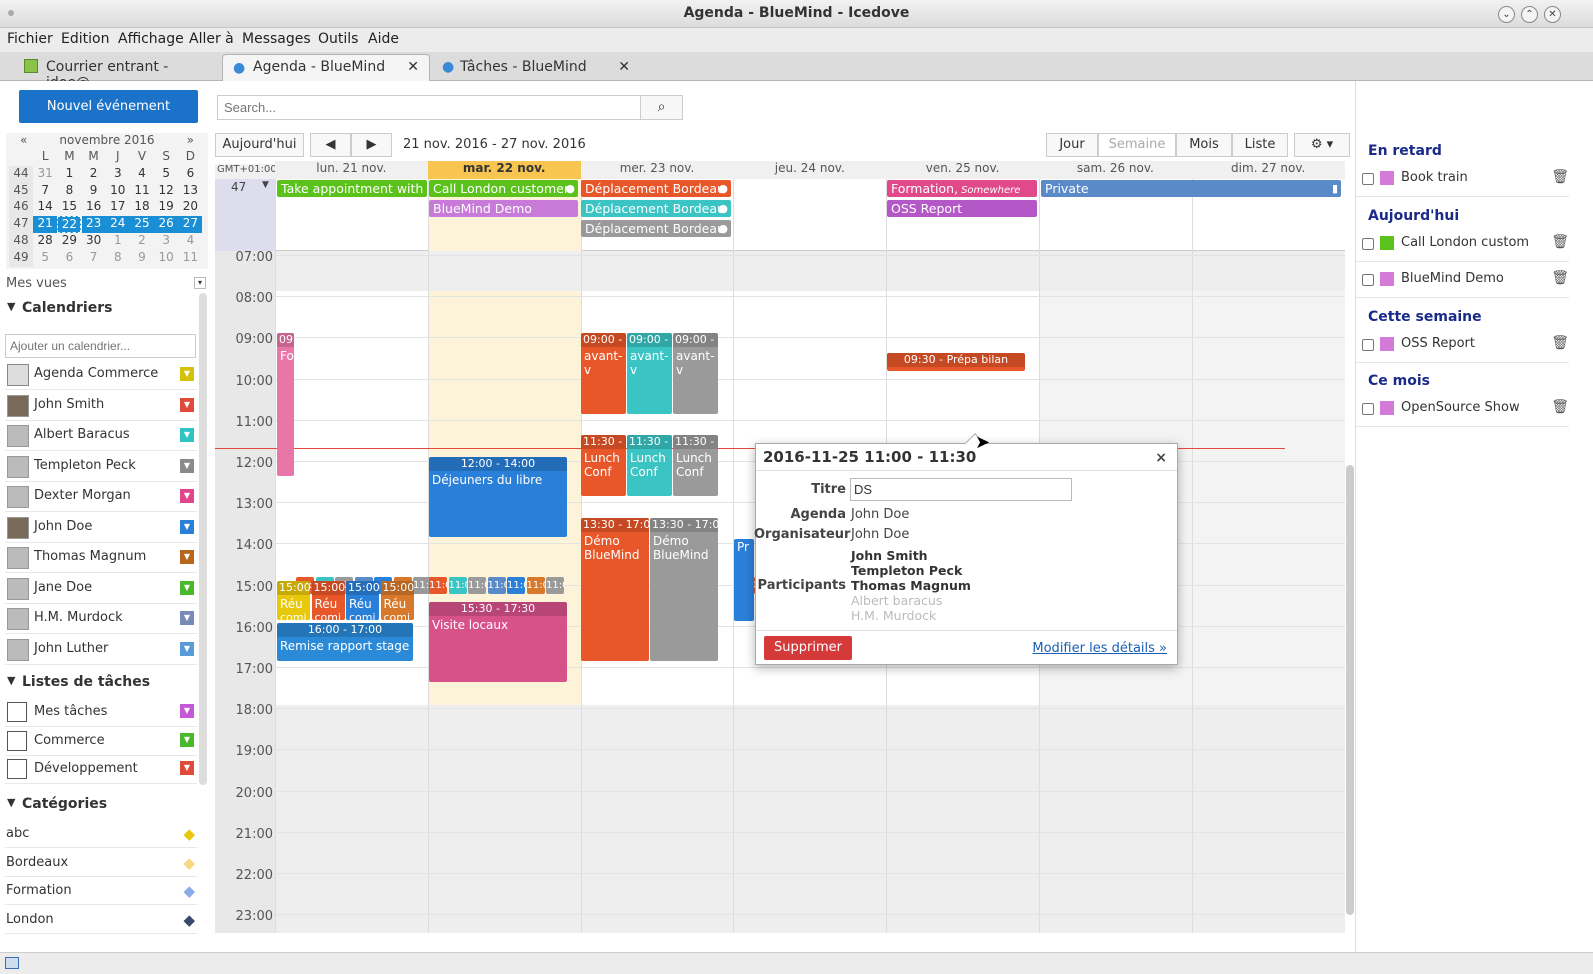  What do you see at coordinates (200, 283) in the screenshot?
I see `views-dropdown-icon: ▾` at bounding box center [200, 283].